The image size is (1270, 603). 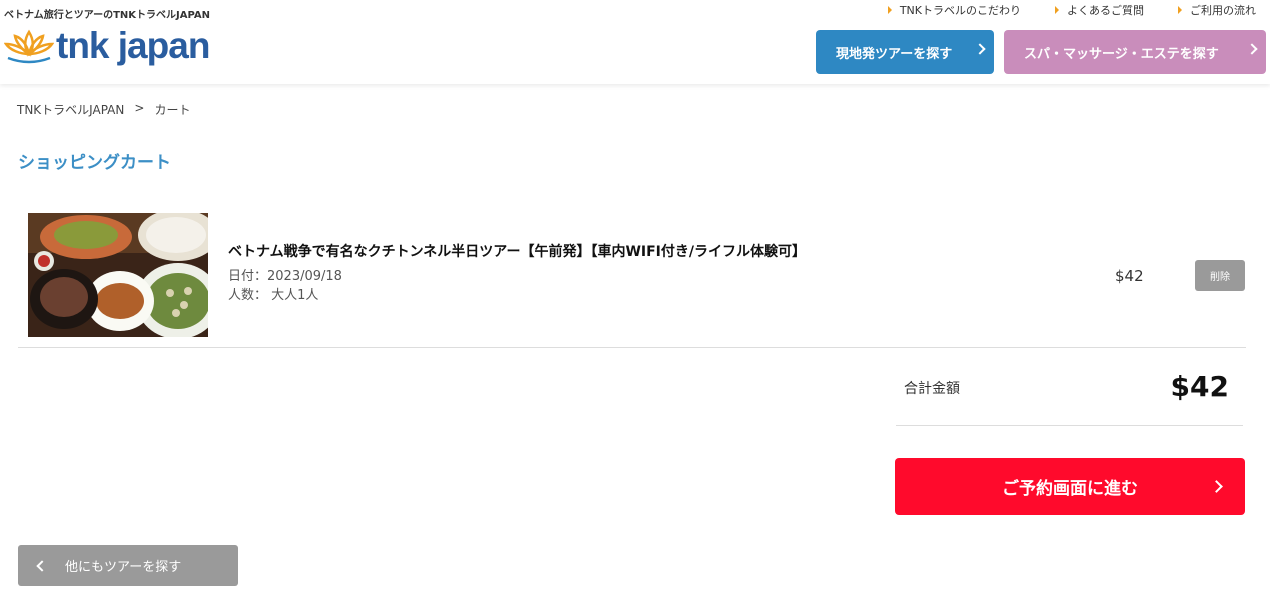 I want to click on find-more-tours-button: 他にもツアーを探す, so click(x=128, y=565).